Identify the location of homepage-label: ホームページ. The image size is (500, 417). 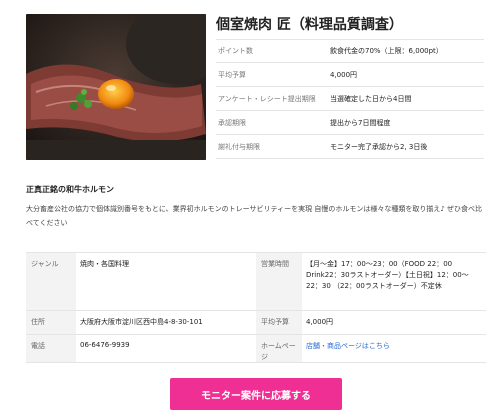
(279, 348).